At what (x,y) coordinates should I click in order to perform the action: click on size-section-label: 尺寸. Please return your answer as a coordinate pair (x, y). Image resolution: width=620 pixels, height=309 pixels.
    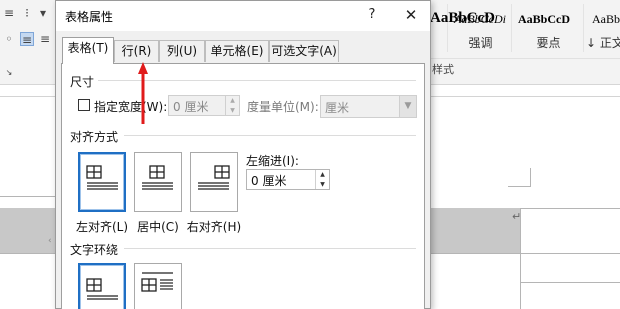
    Looking at the image, I should click on (82, 82).